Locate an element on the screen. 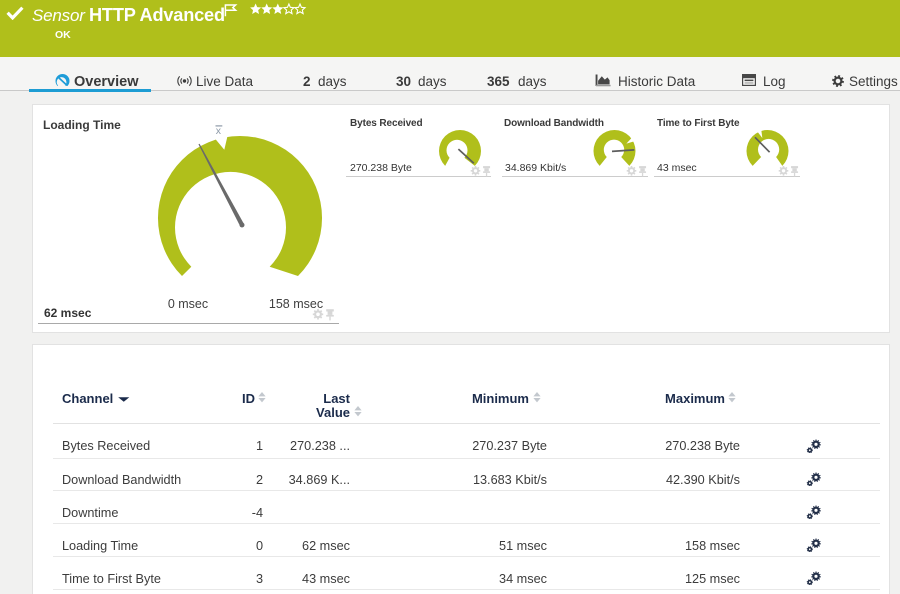 Image resolution: width=900 pixels, height=594 pixels. svg-text: x is located at coordinates (219, 131).